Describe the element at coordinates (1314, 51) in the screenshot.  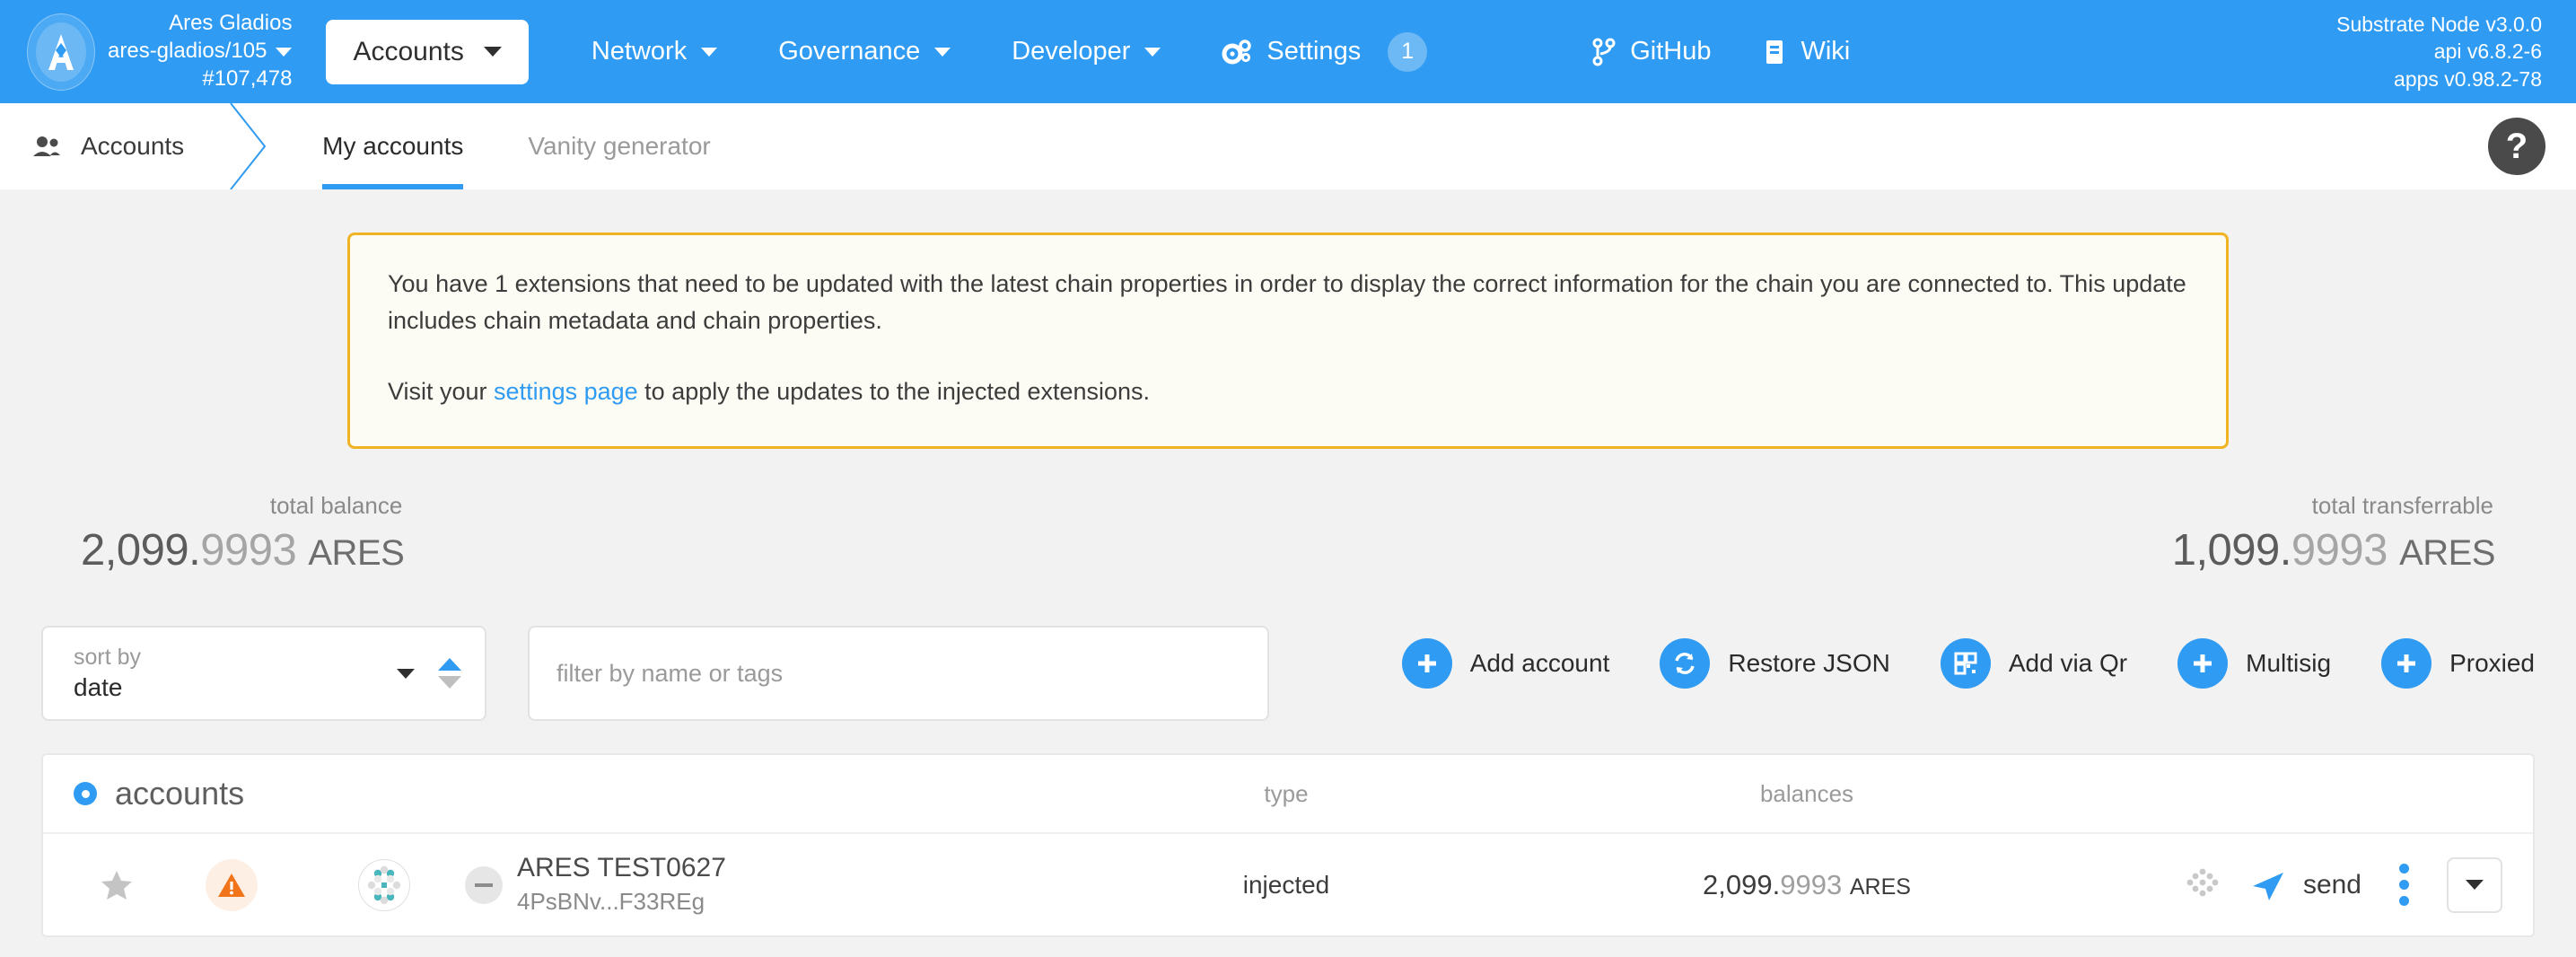
I see `nav-label: Settings` at that location.